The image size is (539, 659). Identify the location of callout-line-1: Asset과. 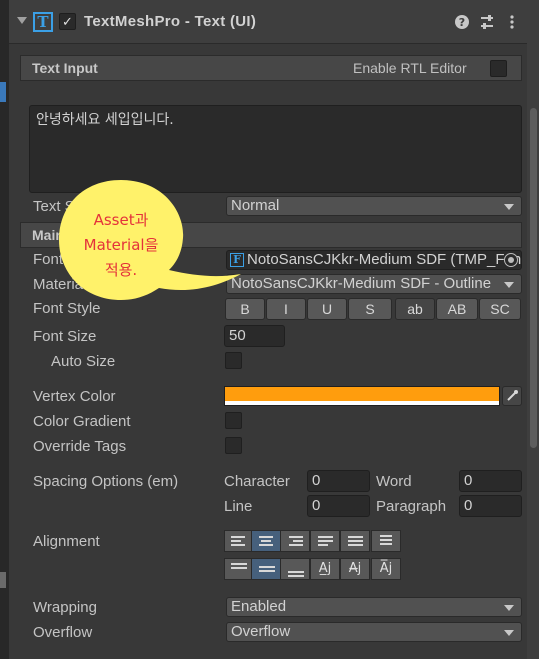
(121, 220).